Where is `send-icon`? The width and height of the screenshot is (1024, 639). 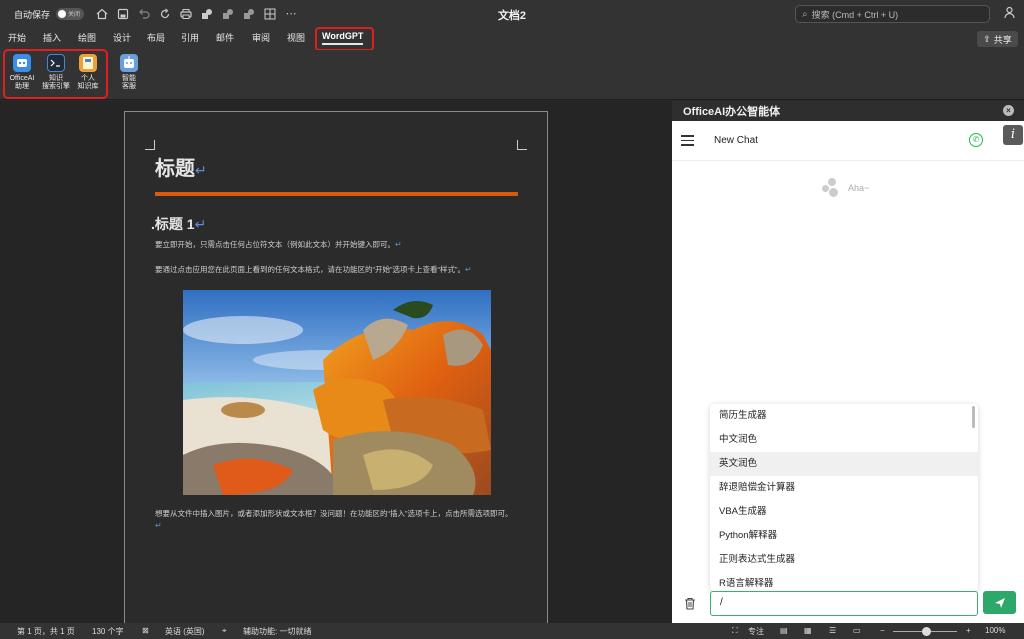 send-icon is located at coordinates (999, 602).